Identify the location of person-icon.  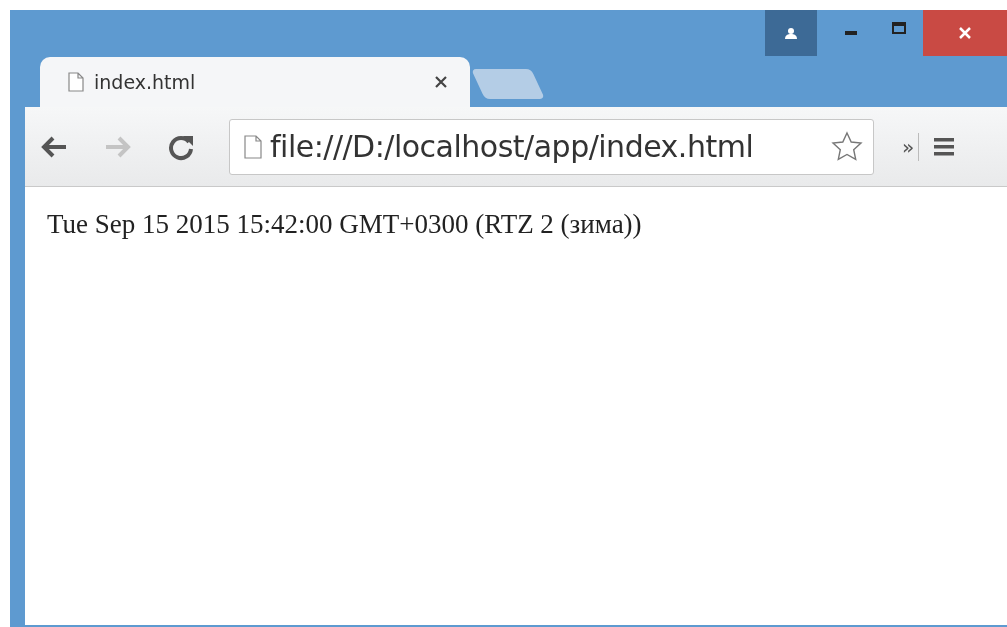
(791, 33).